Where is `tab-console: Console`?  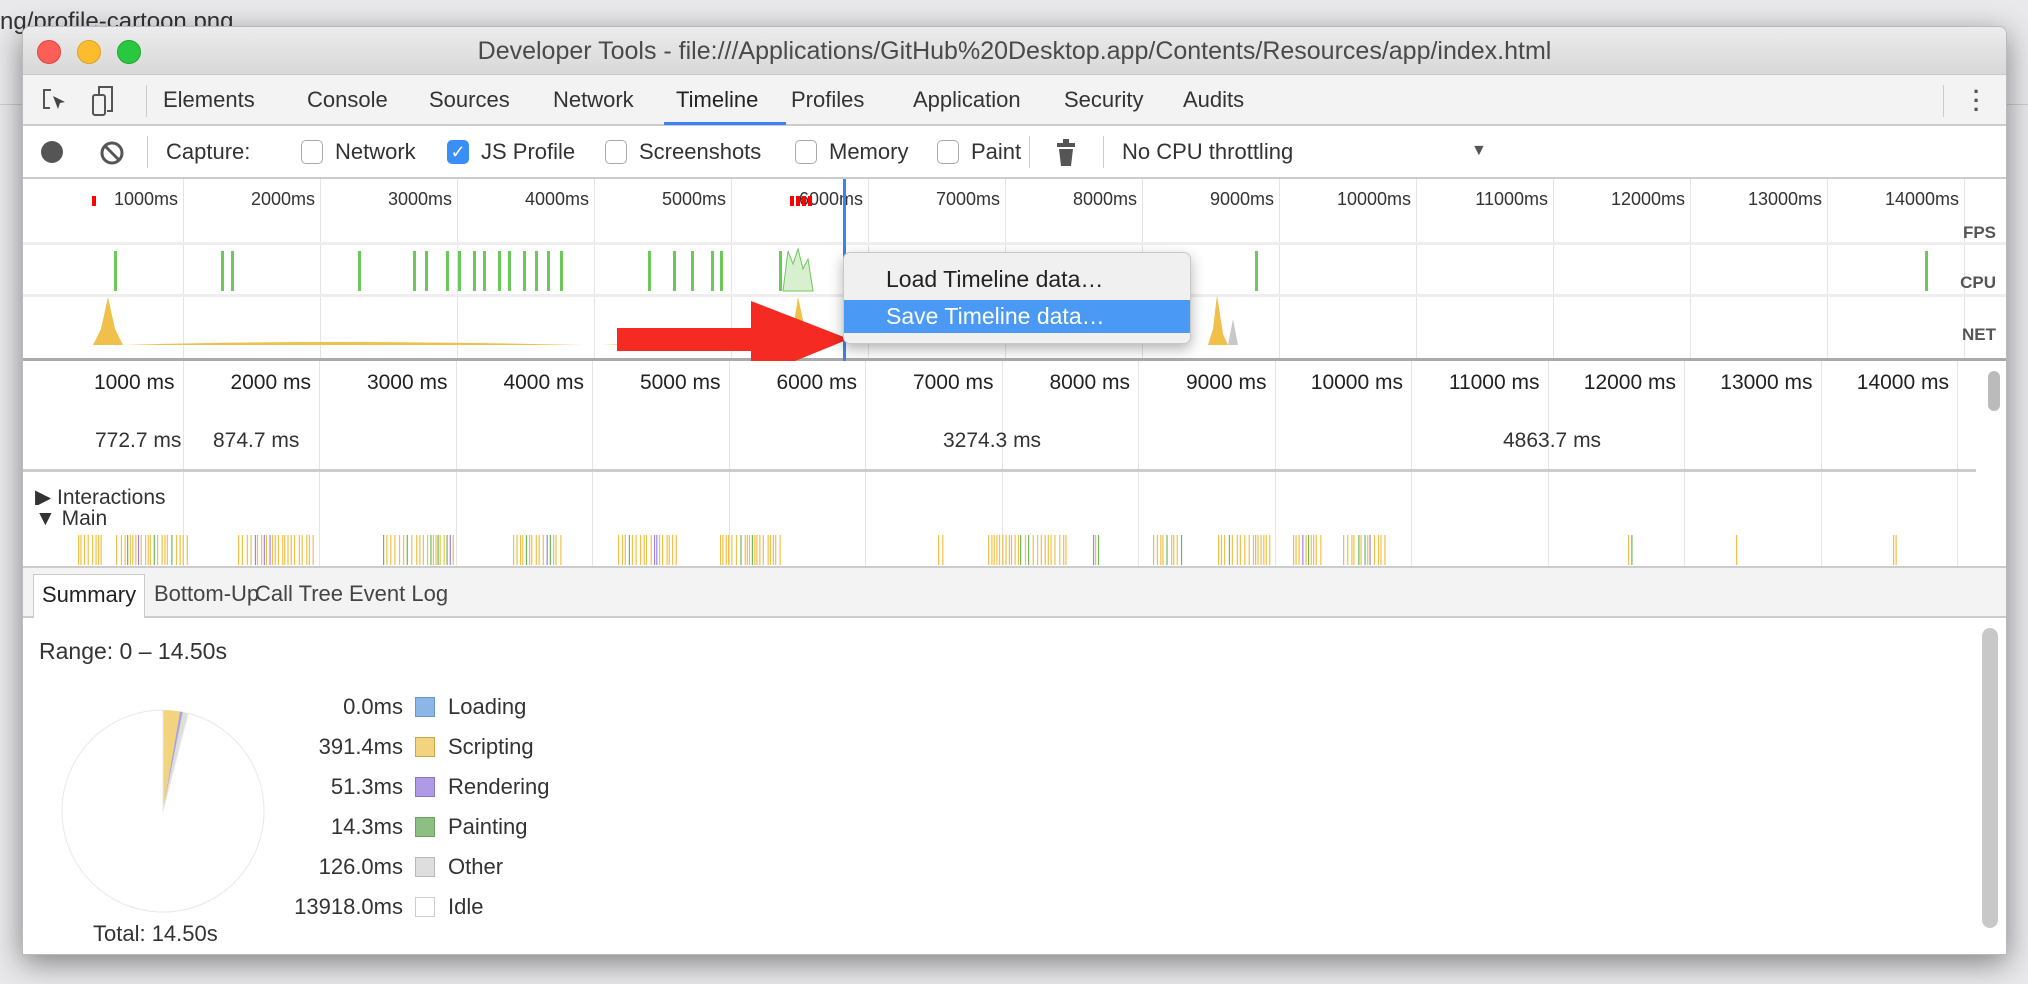 tab-console: Console is located at coordinates (347, 100).